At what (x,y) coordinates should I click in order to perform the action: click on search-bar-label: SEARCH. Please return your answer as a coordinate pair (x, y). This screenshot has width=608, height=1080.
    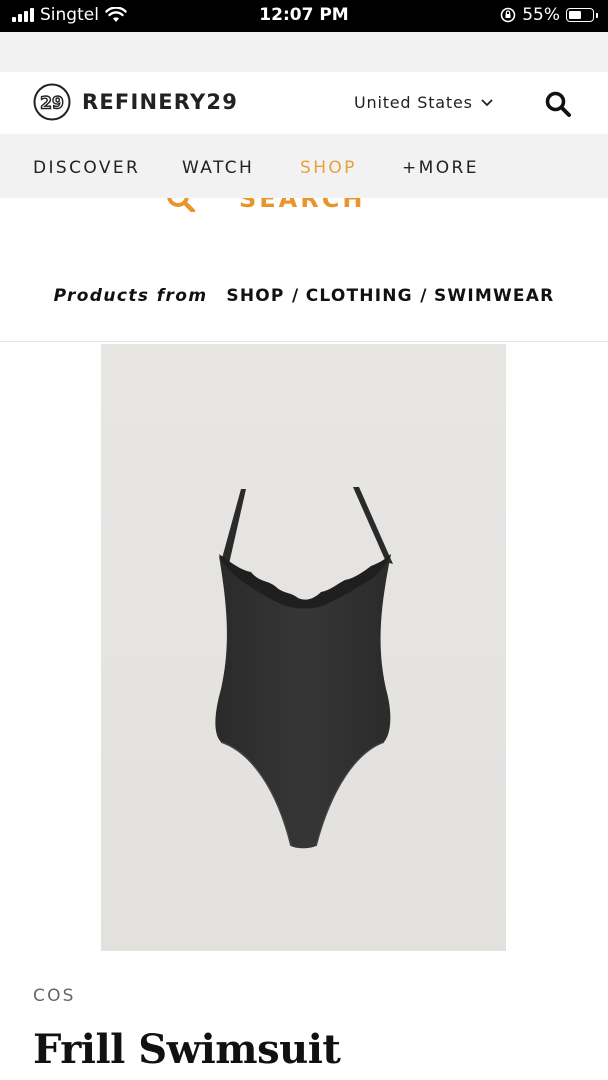
    Looking at the image, I should click on (302, 205).